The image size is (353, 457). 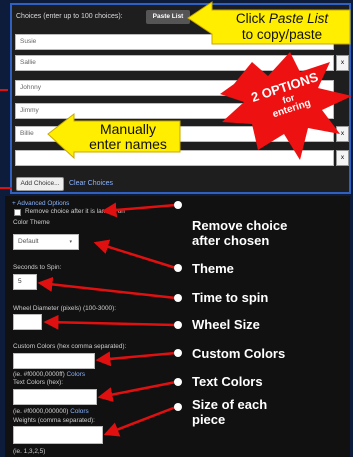 What do you see at coordinates (239, 353) in the screenshot?
I see `annotation-custom: Custom Colors` at bounding box center [239, 353].